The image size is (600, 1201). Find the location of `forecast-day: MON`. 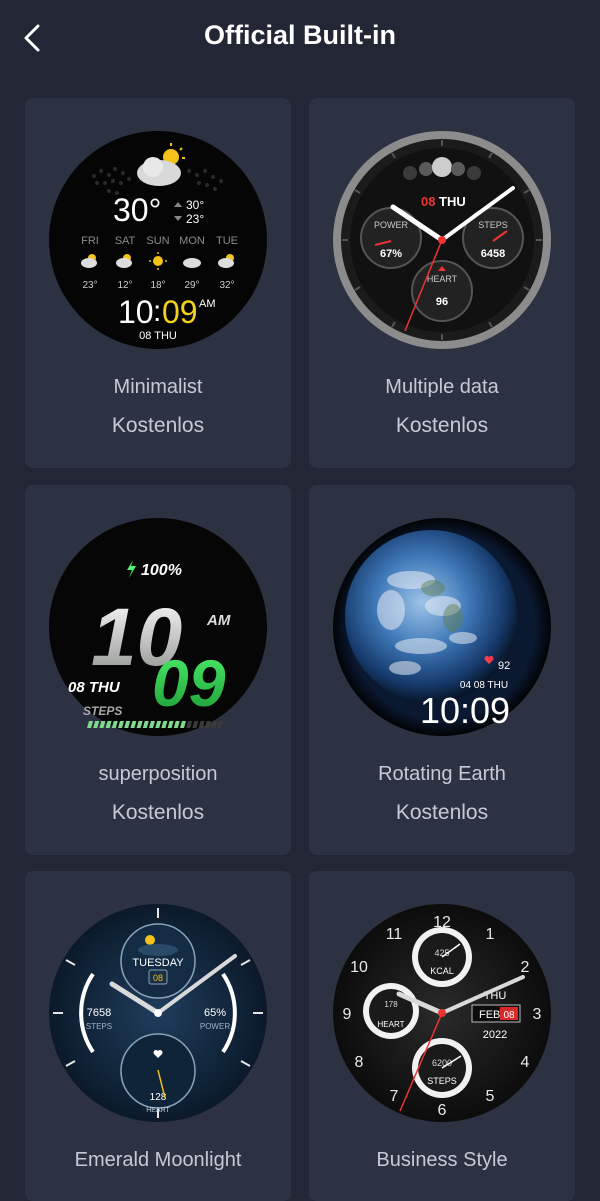

forecast-day: MON is located at coordinates (192, 241).